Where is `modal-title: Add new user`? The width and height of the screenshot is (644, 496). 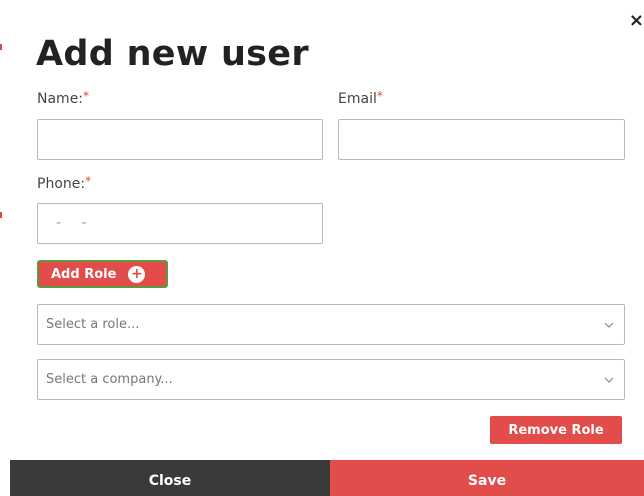
modal-title: Add new user is located at coordinates (172, 54).